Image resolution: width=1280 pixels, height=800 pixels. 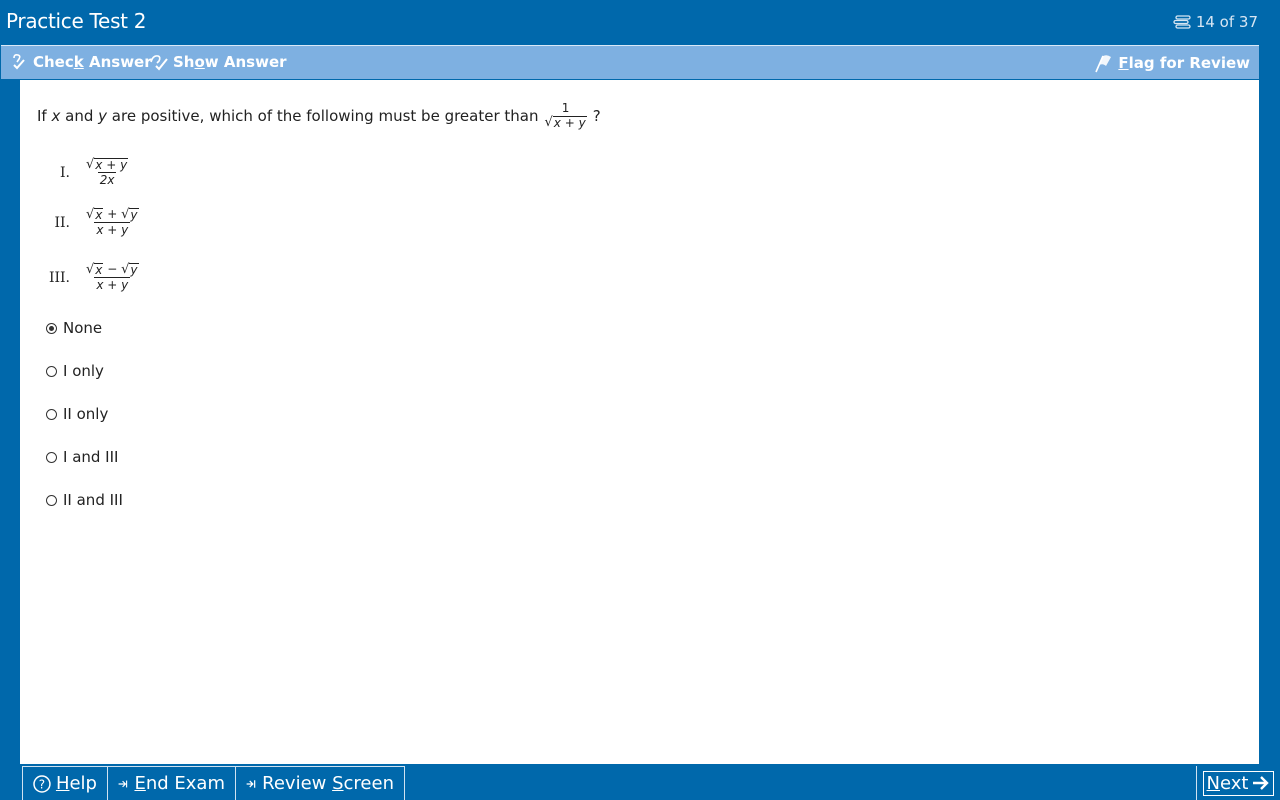 I want to click on arrow-bar-icon, so click(x=251, y=783).